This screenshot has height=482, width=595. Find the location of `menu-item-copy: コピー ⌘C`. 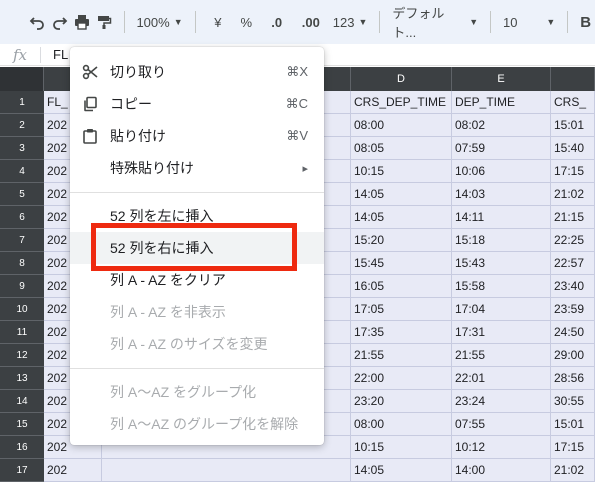

menu-item-copy: コピー ⌘C is located at coordinates (197, 104).